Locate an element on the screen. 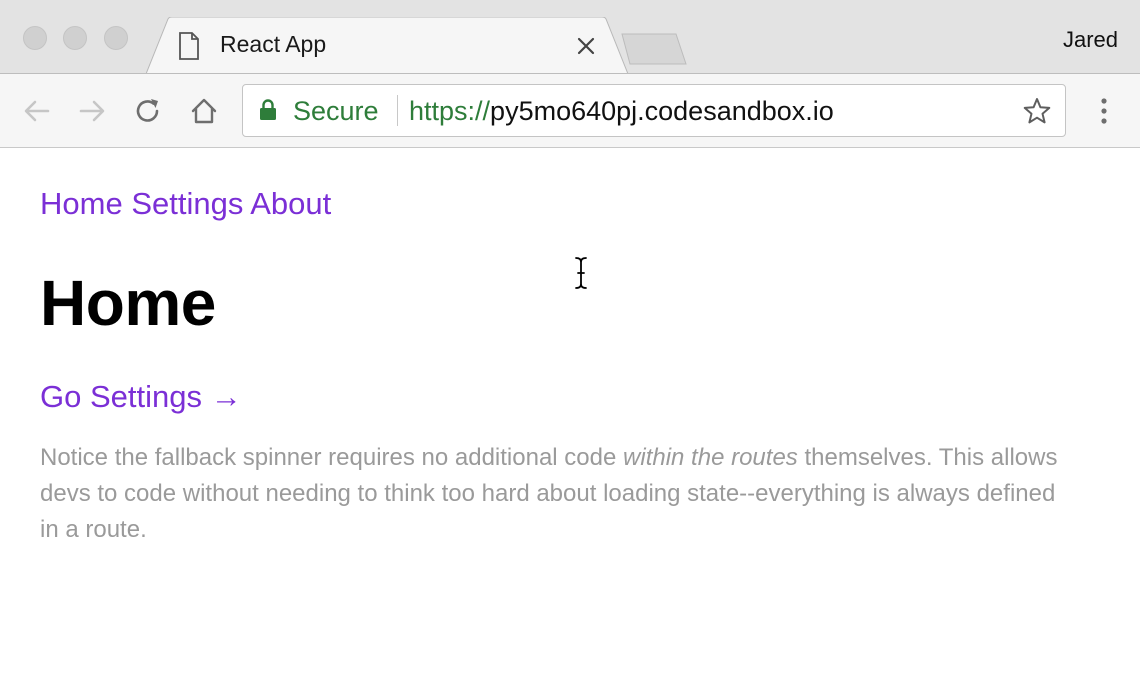  app-nav: Home Settings About is located at coordinates (185, 204).